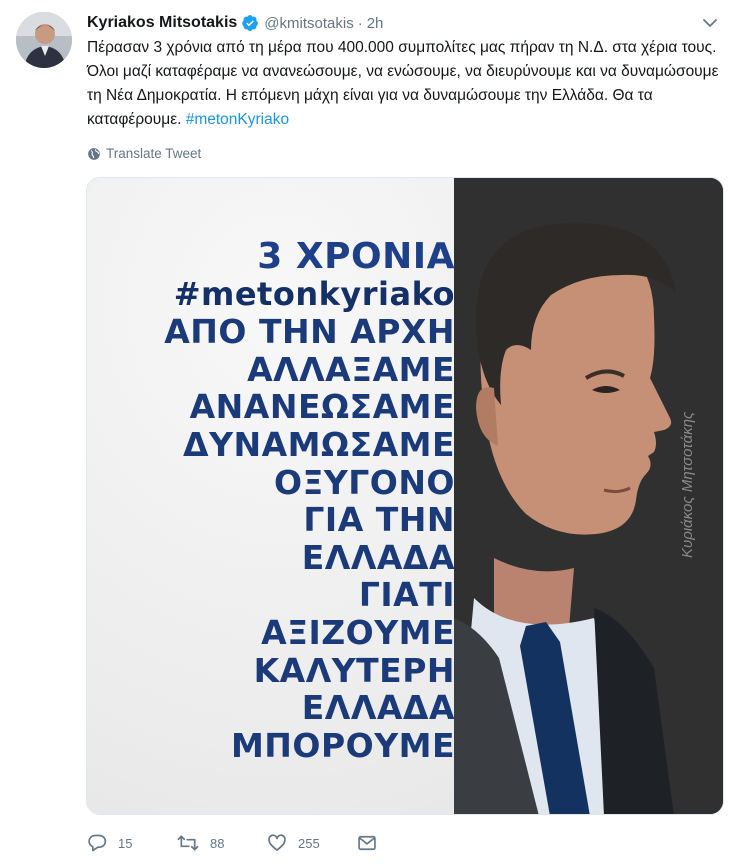 The height and width of the screenshot is (868, 735). I want to click on translate-label: Translate Tweet, so click(154, 153).